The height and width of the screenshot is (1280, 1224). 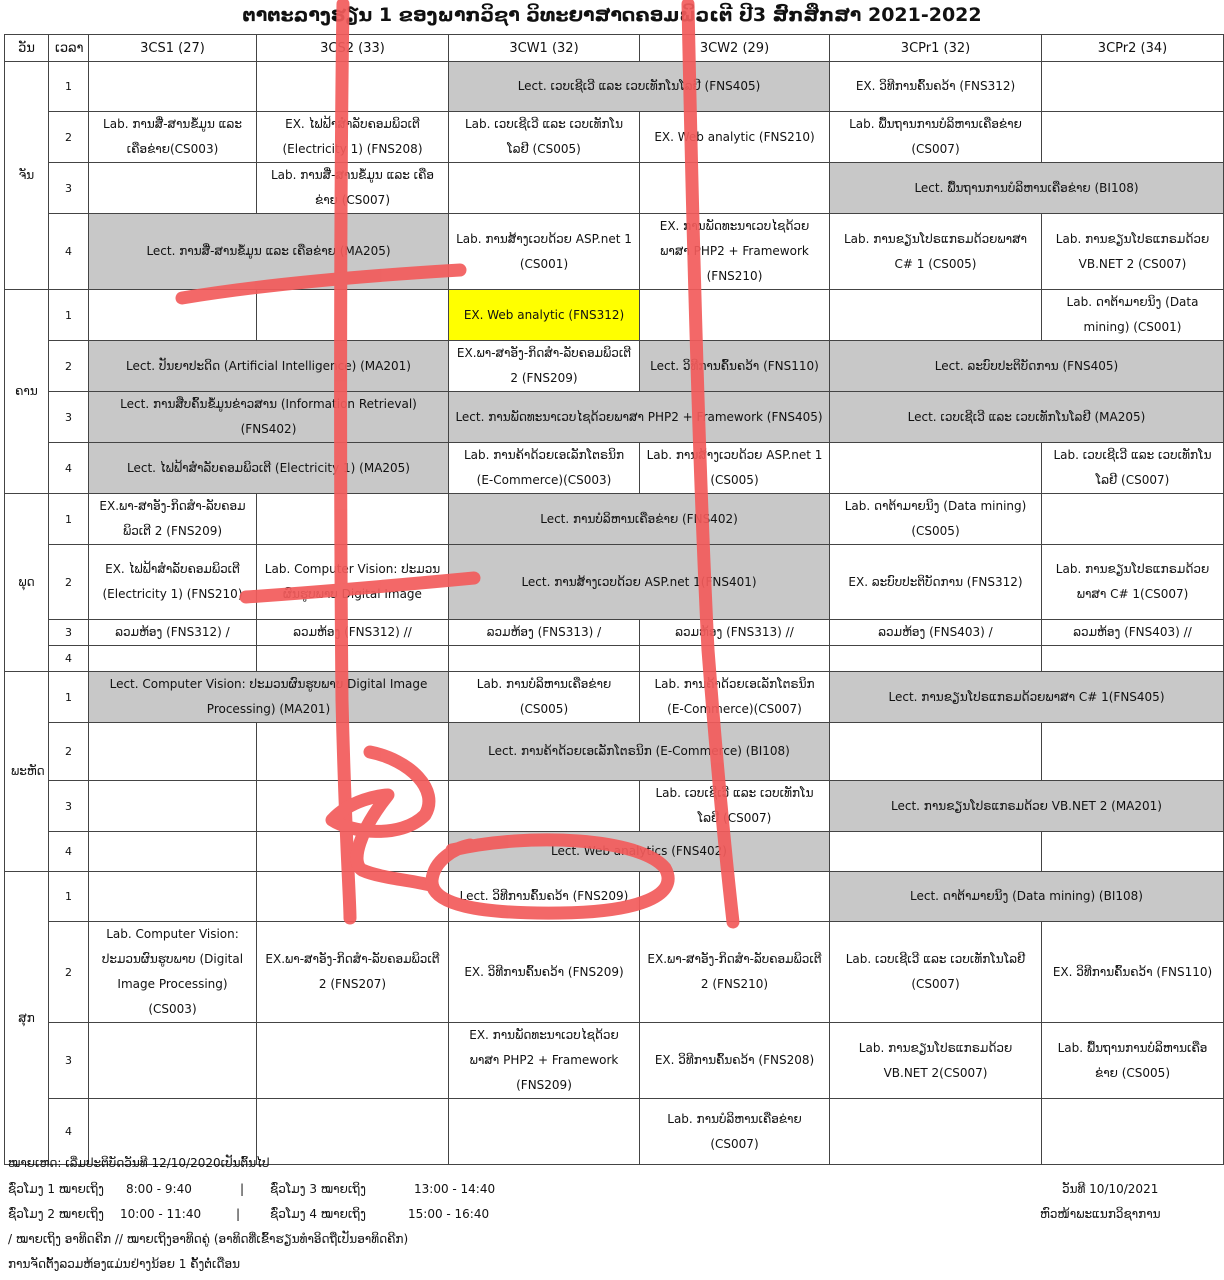 What do you see at coordinates (734, 468) in the screenshot?
I see `class-cell: Lab. ການສ້າງເວບດ້ວຍ ASP.net 1 (CS005)` at bounding box center [734, 468].